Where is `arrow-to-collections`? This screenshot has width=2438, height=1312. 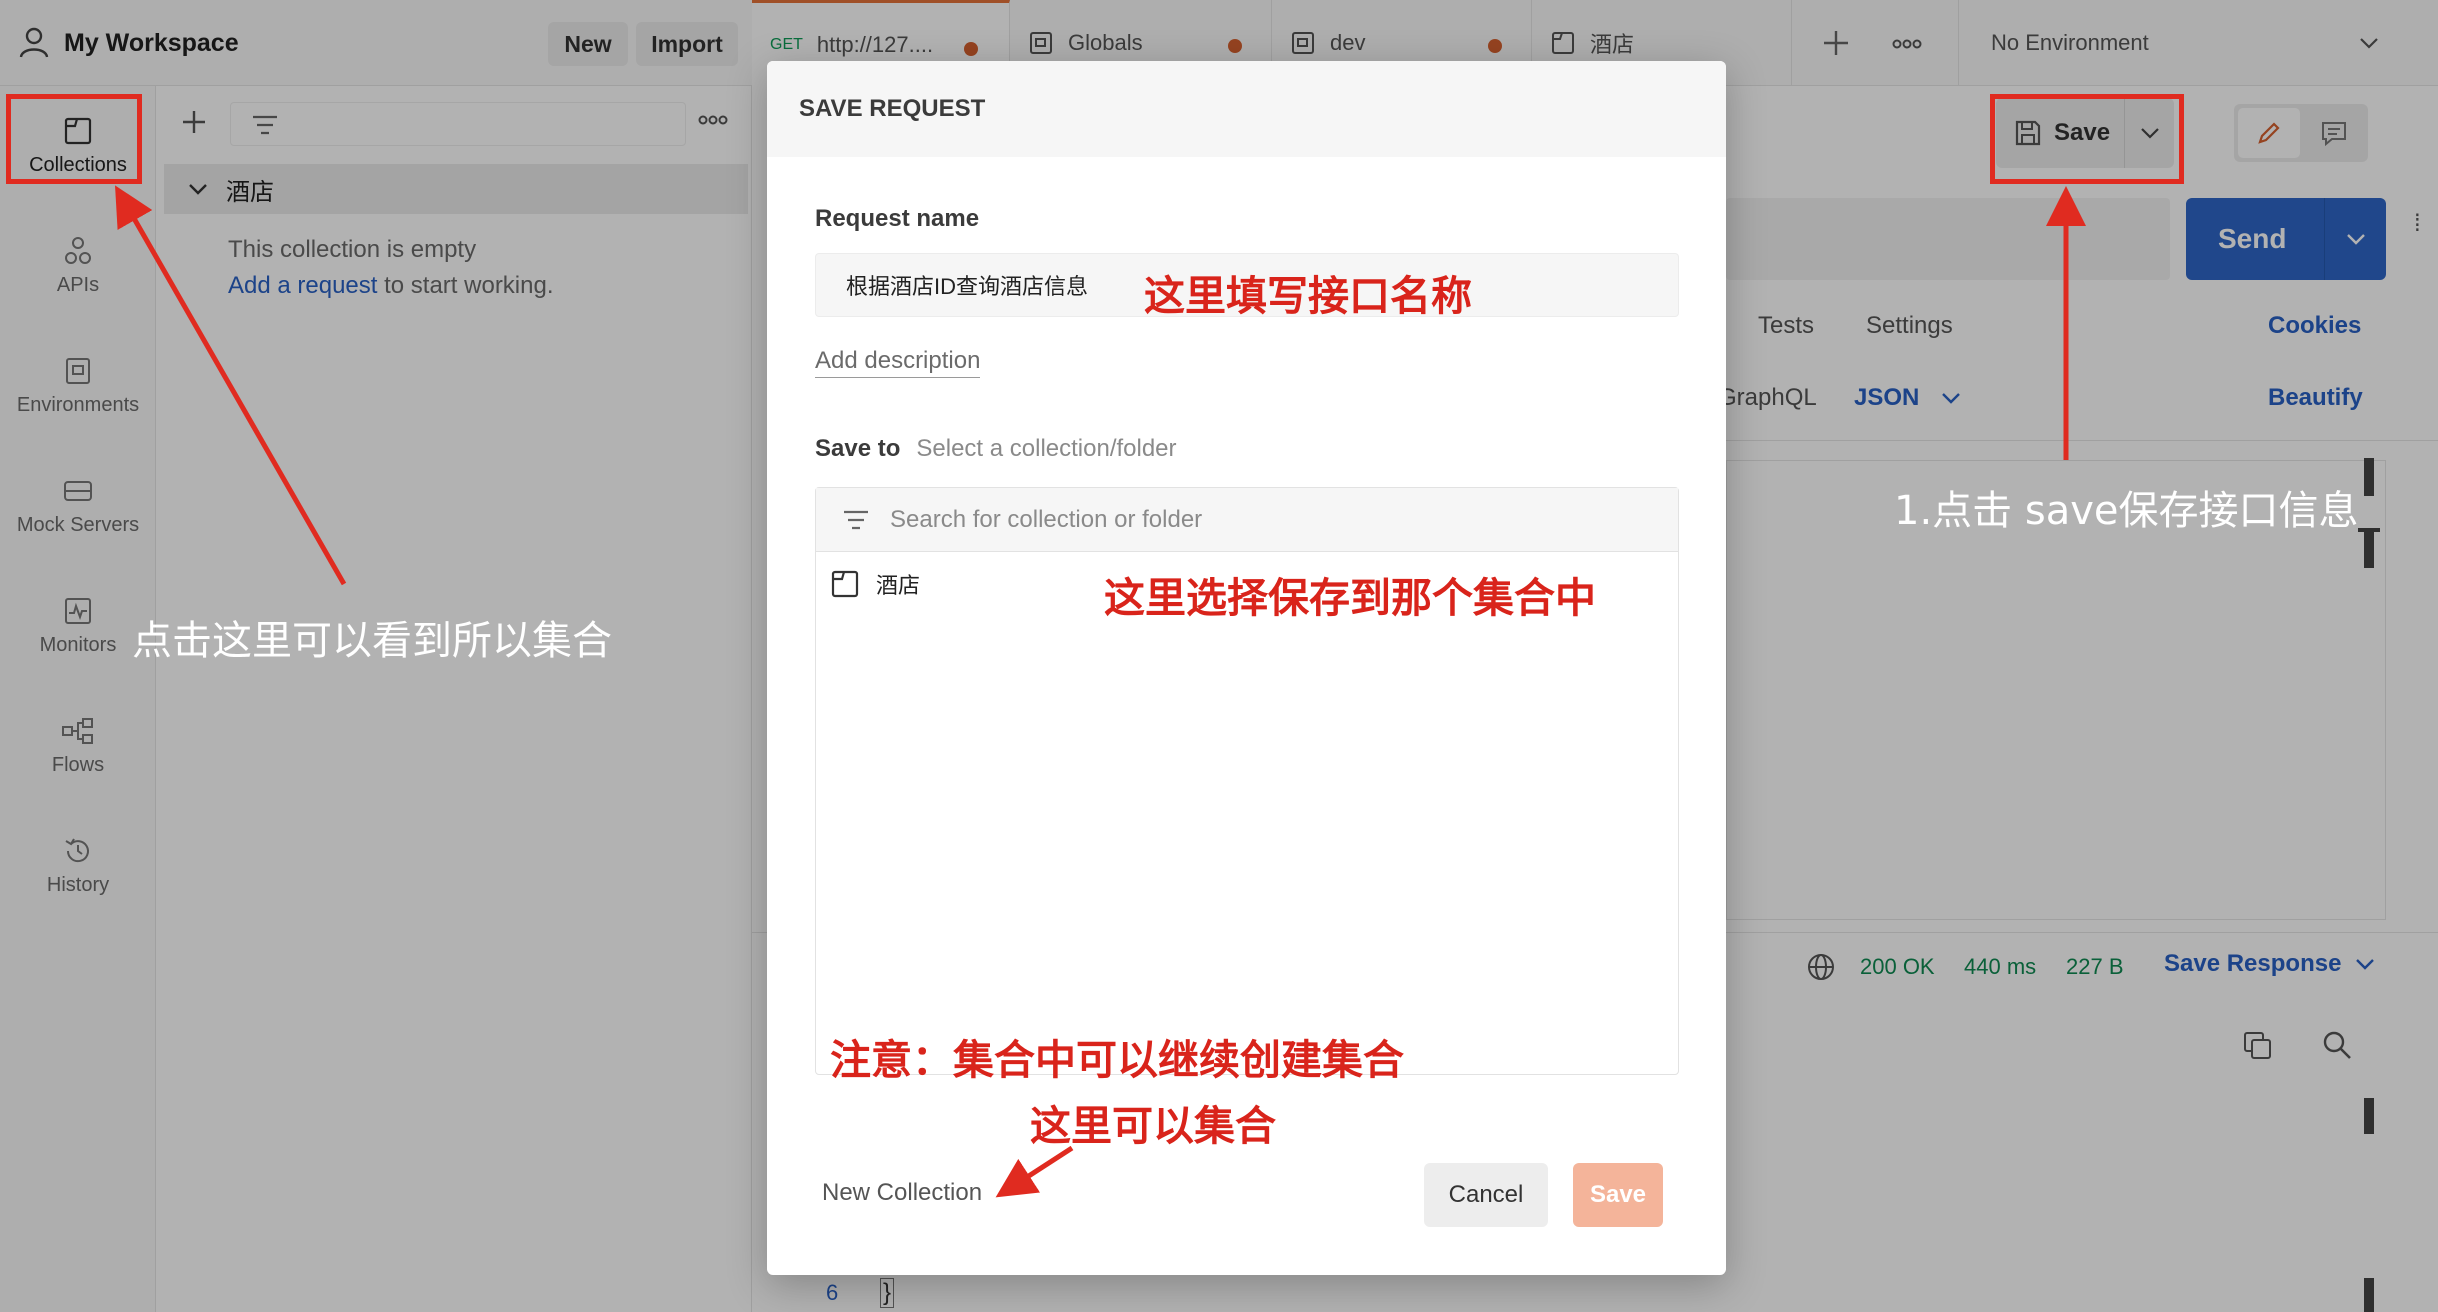 arrow-to-collections is located at coordinates (231, 385).